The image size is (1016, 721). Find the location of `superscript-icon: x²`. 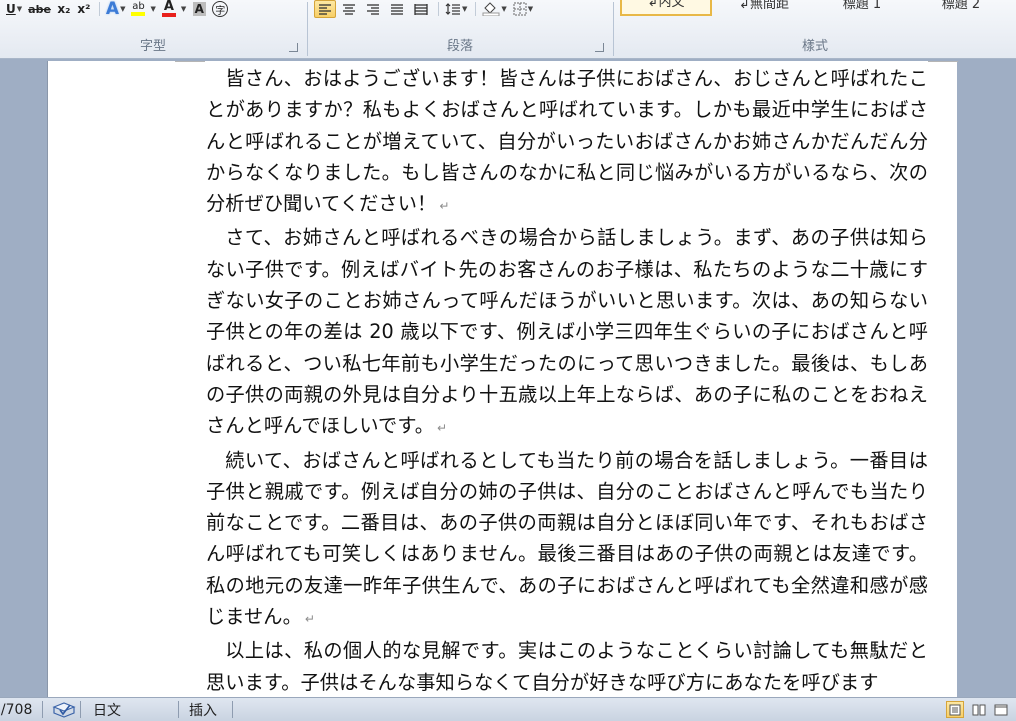

superscript-icon: x² is located at coordinates (84, 9).